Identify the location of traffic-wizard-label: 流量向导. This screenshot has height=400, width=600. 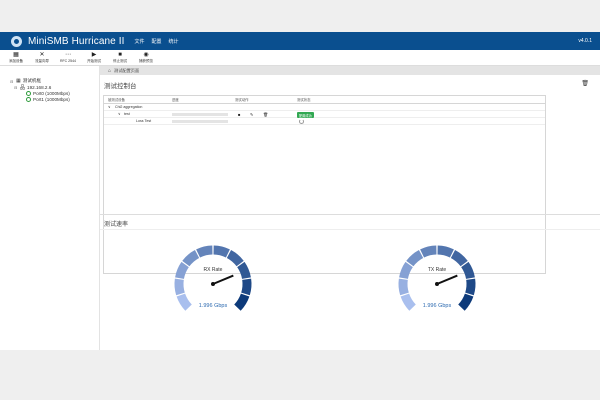
(42, 60).